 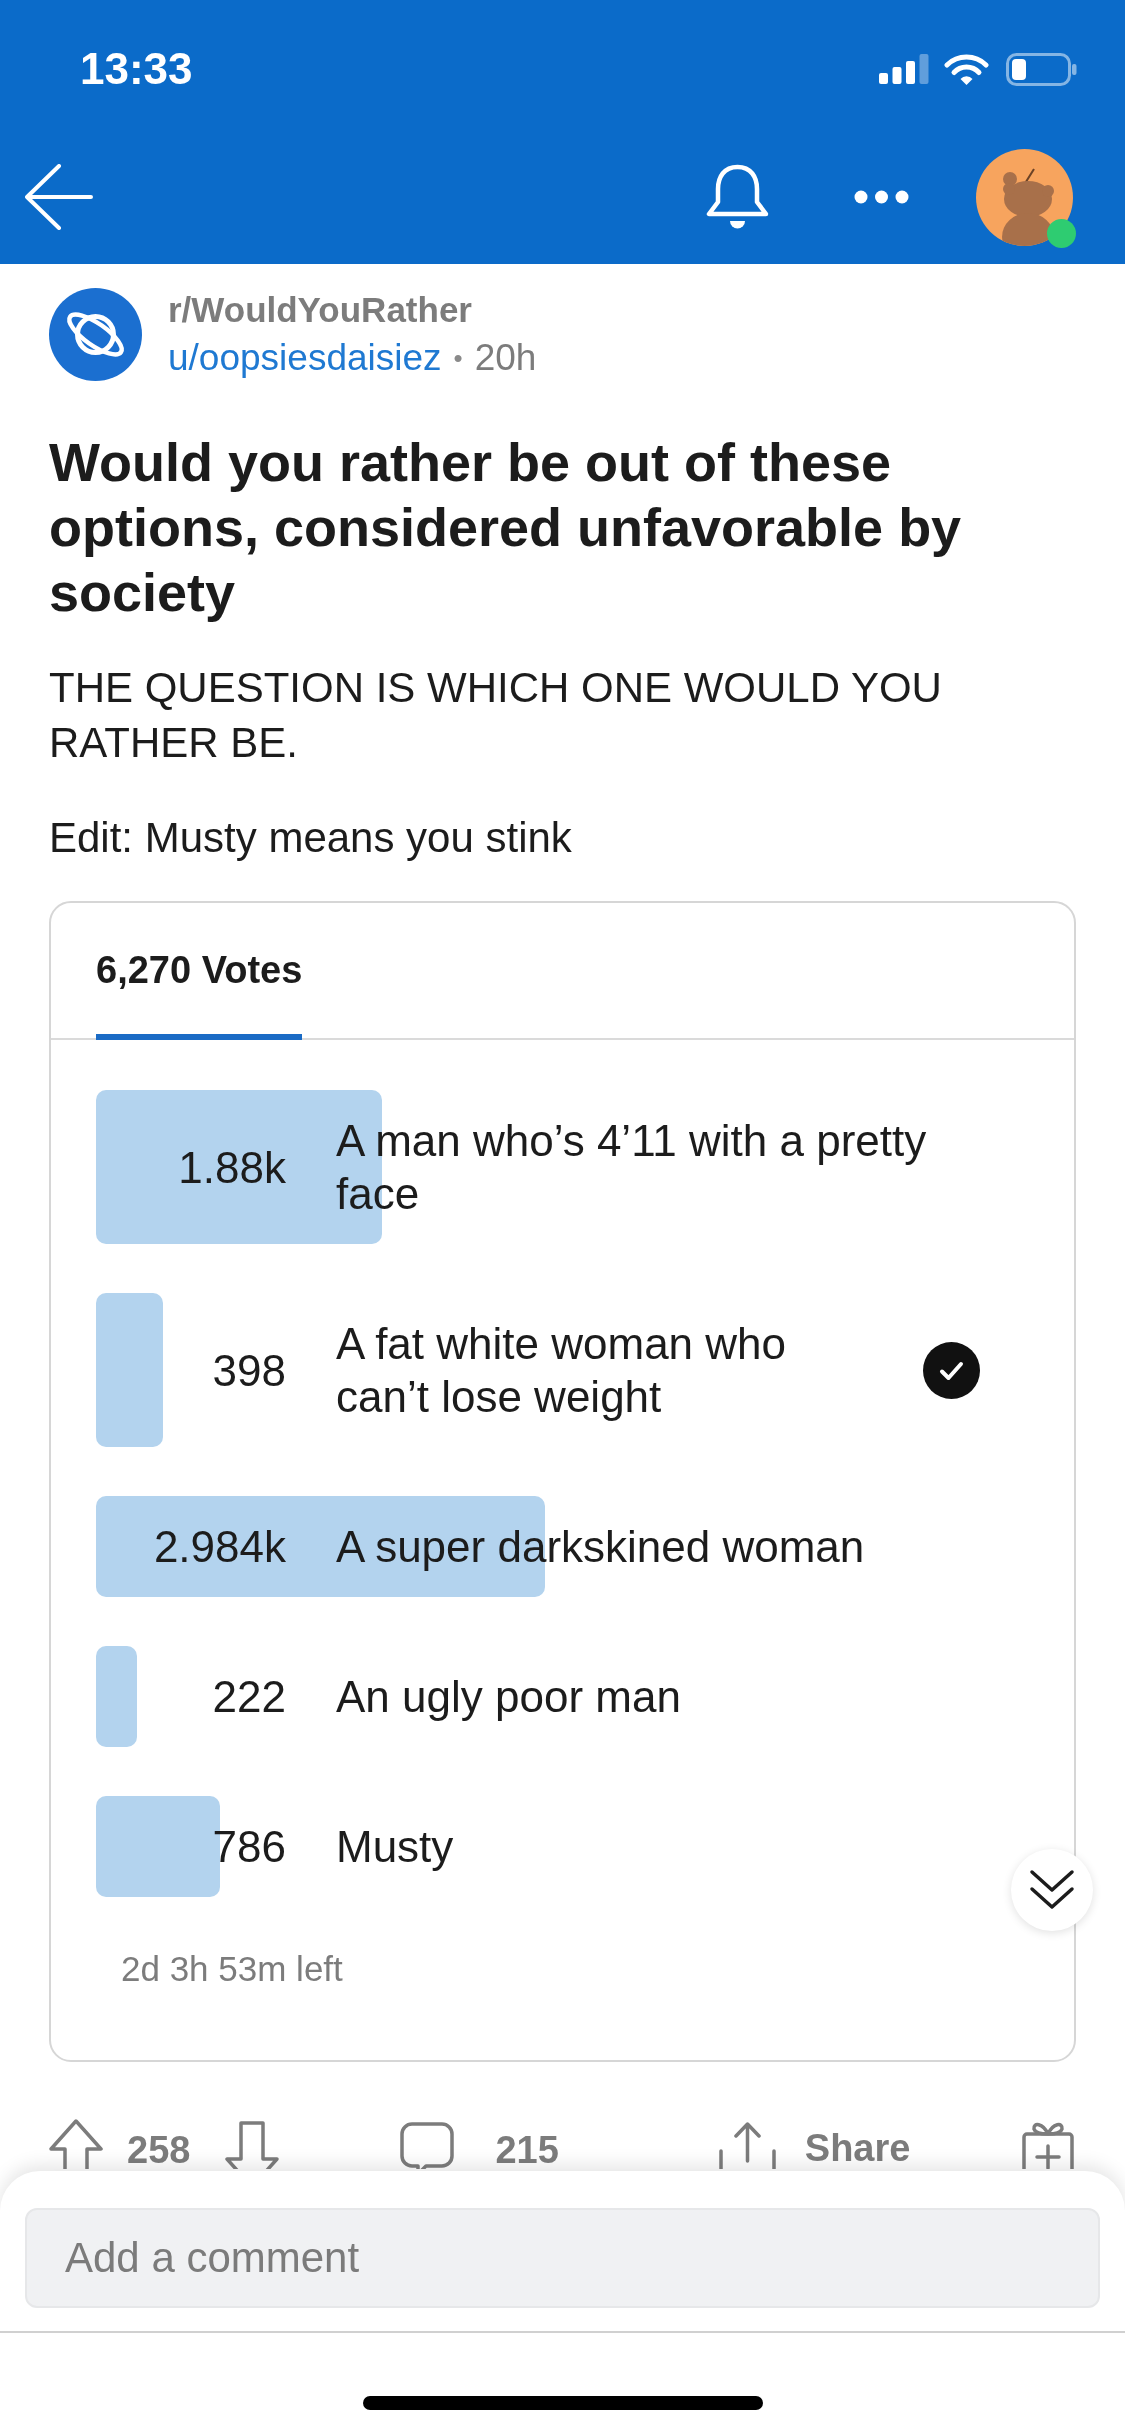 I want to click on post-title: Would you rather be out of these options, considered unfavorable by society, so click(x=506, y=527).